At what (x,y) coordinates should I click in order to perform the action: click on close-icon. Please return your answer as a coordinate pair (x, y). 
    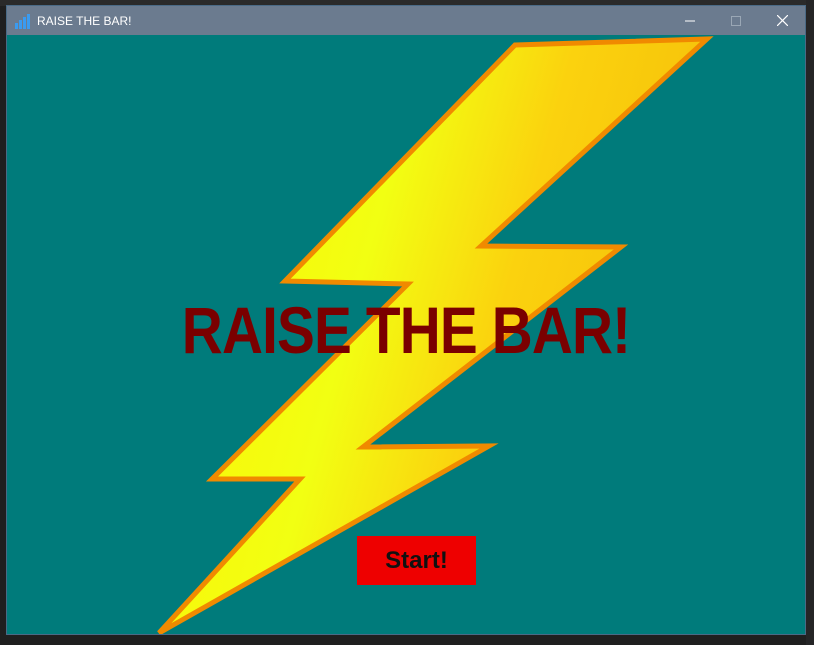
    Looking at the image, I should click on (782, 20).